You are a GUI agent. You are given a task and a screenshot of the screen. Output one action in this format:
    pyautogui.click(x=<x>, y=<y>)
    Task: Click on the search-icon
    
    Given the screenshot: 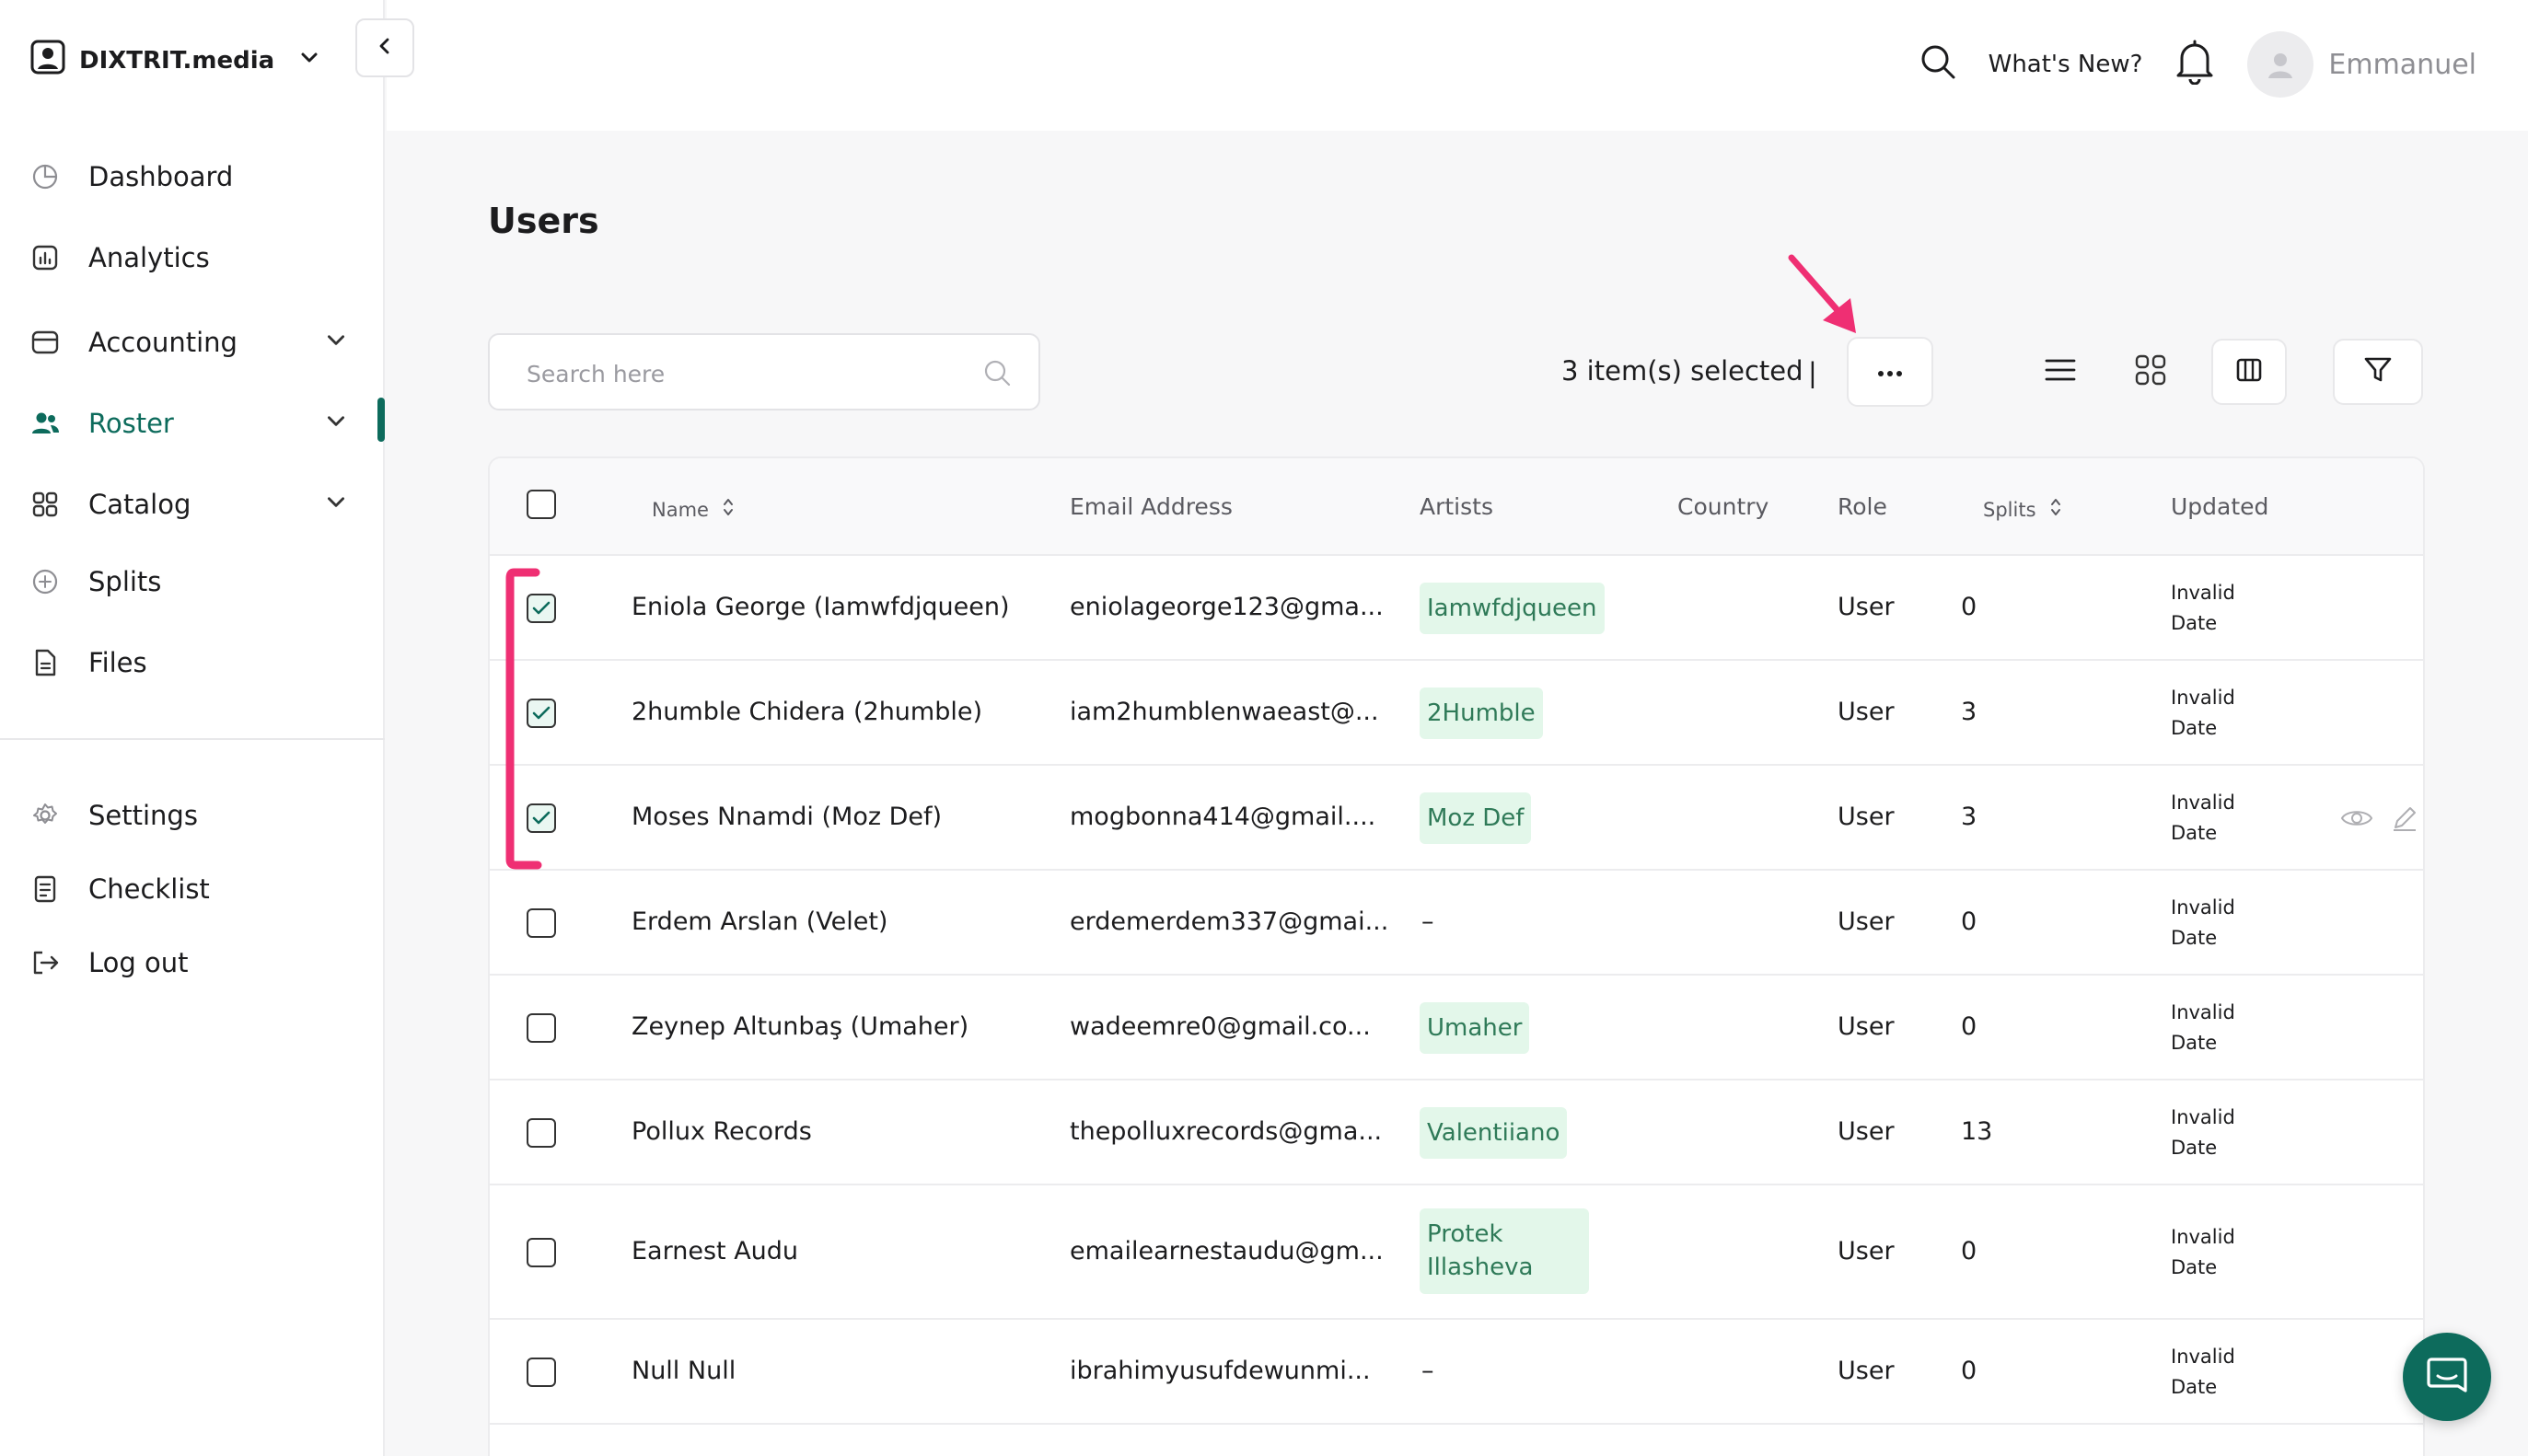 What is the action you would take?
    pyautogui.click(x=1938, y=64)
    